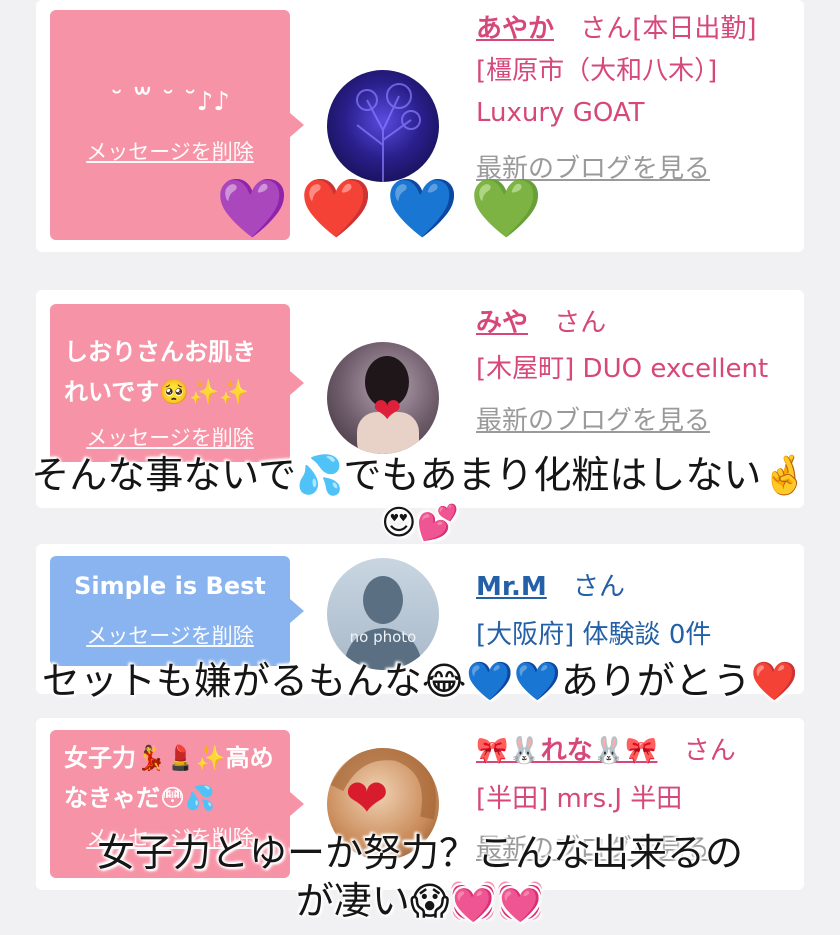 This screenshot has width=840, height=935. I want to click on avatar-photo-icon, so click(388, 132).